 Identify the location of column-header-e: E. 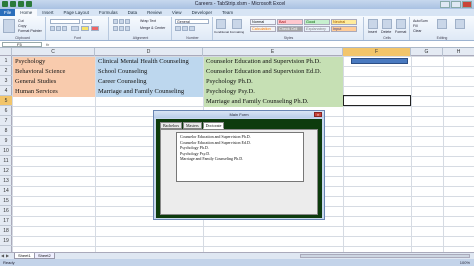
(273, 52).